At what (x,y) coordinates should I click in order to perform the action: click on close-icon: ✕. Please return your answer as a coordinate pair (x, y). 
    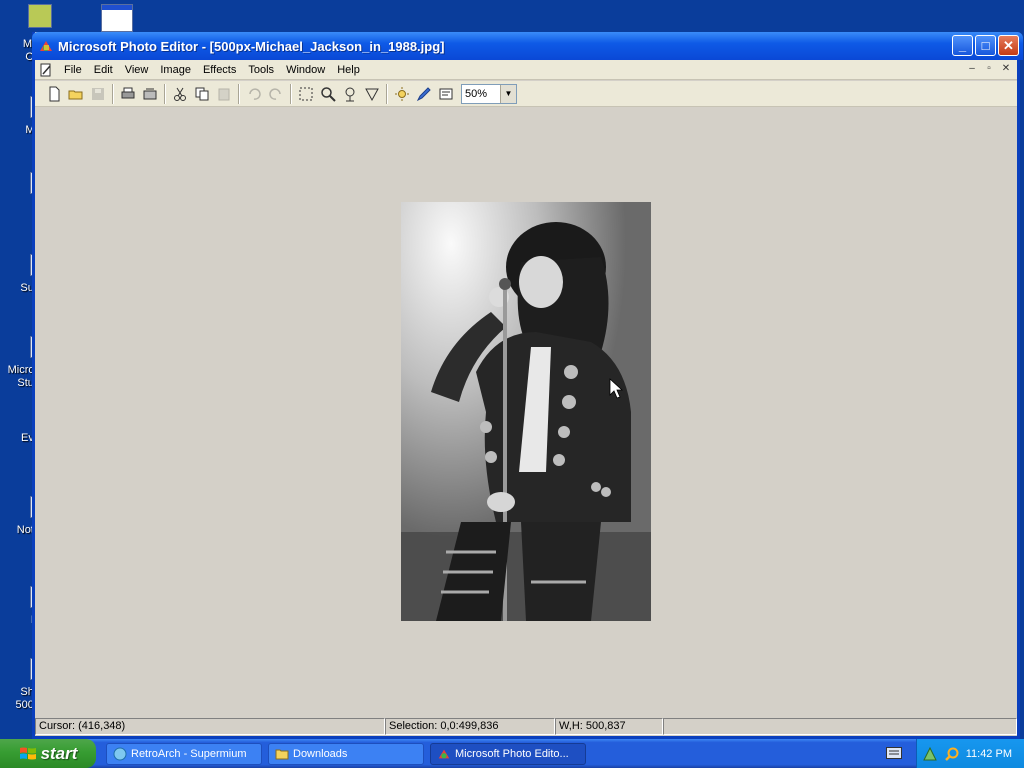
    Looking at the image, I should click on (1008, 45).